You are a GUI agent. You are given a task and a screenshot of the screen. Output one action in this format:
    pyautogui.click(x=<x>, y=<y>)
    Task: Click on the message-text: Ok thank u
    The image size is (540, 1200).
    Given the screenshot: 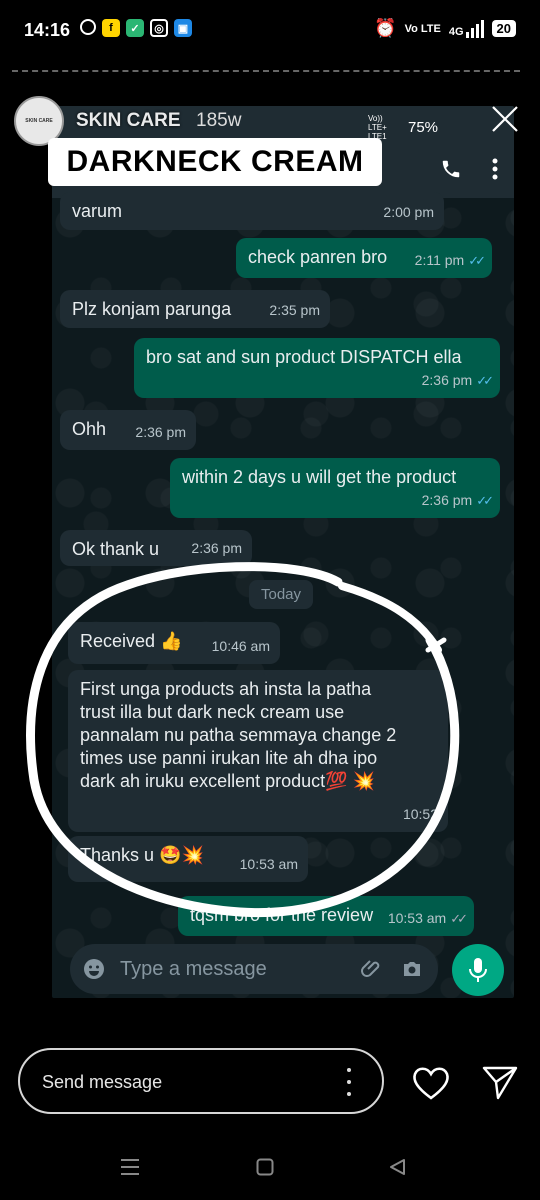 What is the action you would take?
    pyautogui.click(x=116, y=549)
    